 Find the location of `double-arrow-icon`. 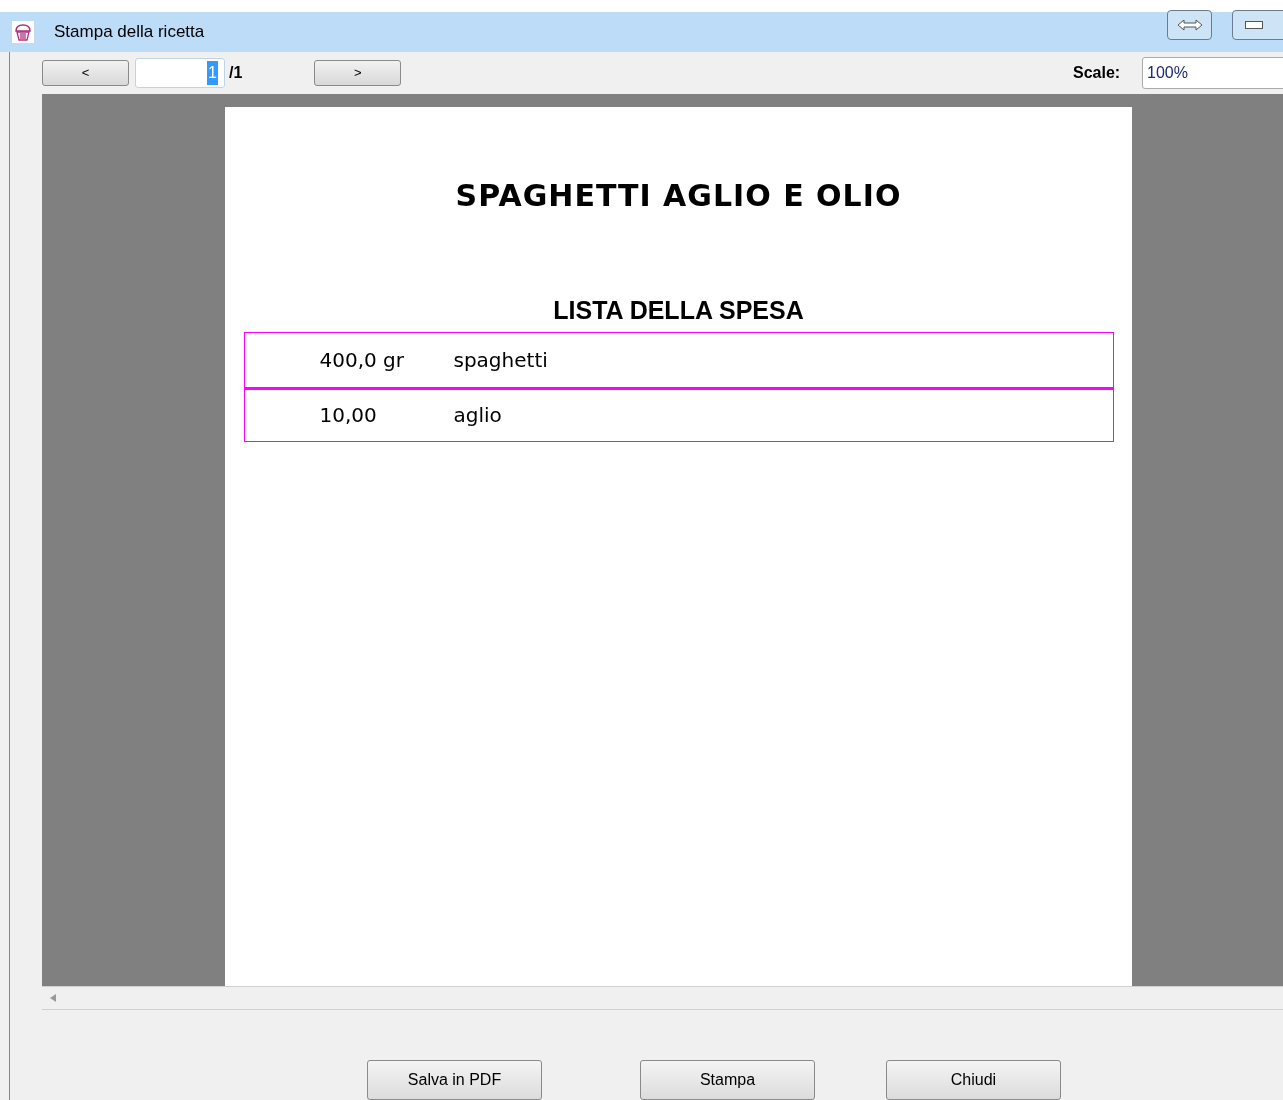

double-arrow-icon is located at coordinates (1189, 25).